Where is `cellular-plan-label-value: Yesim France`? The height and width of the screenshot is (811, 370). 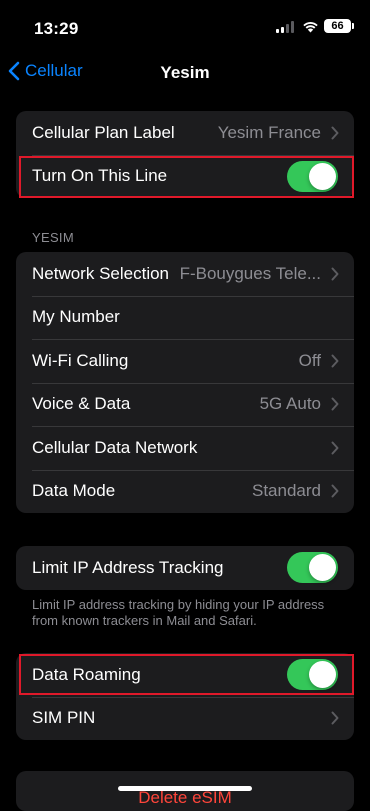 cellular-plan-label-value: Yesim France is located at coordinates (269, 132).